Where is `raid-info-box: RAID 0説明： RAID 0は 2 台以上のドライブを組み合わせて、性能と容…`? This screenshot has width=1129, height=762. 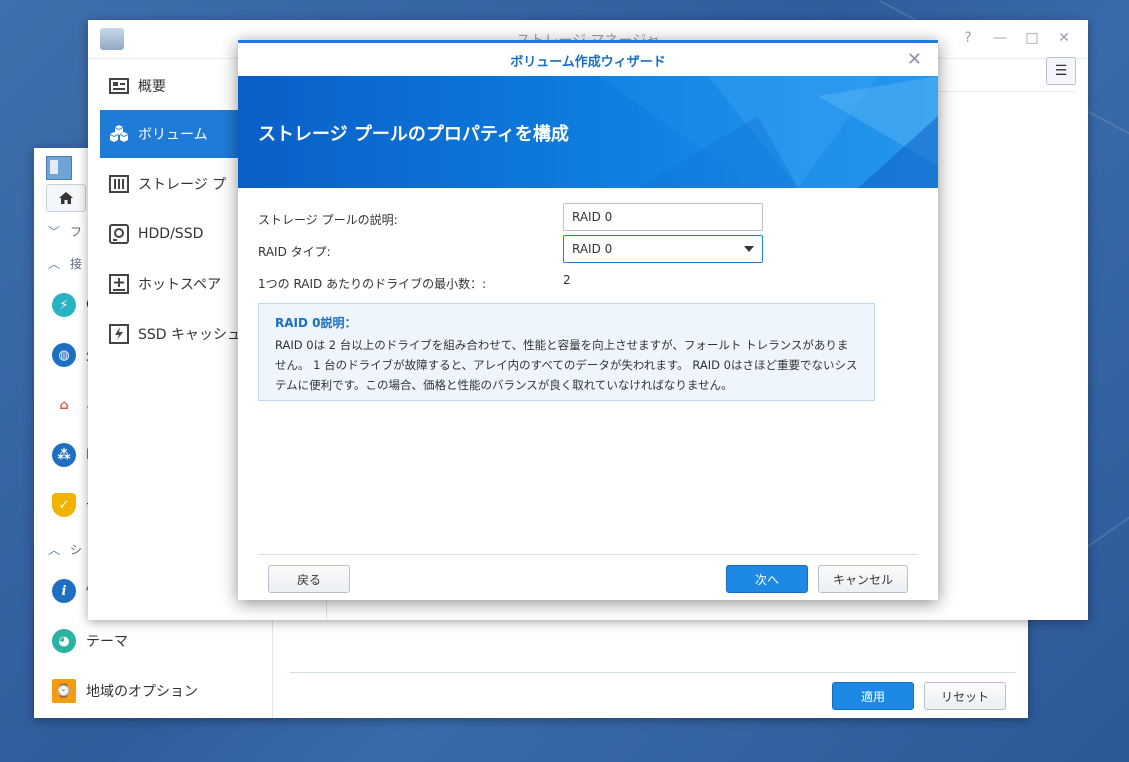
raid-info-box: RAID 0説明： RAID 0は 2 台以上のドライブを組み合わせて、性能と容… is located at coordinates (566, 352).